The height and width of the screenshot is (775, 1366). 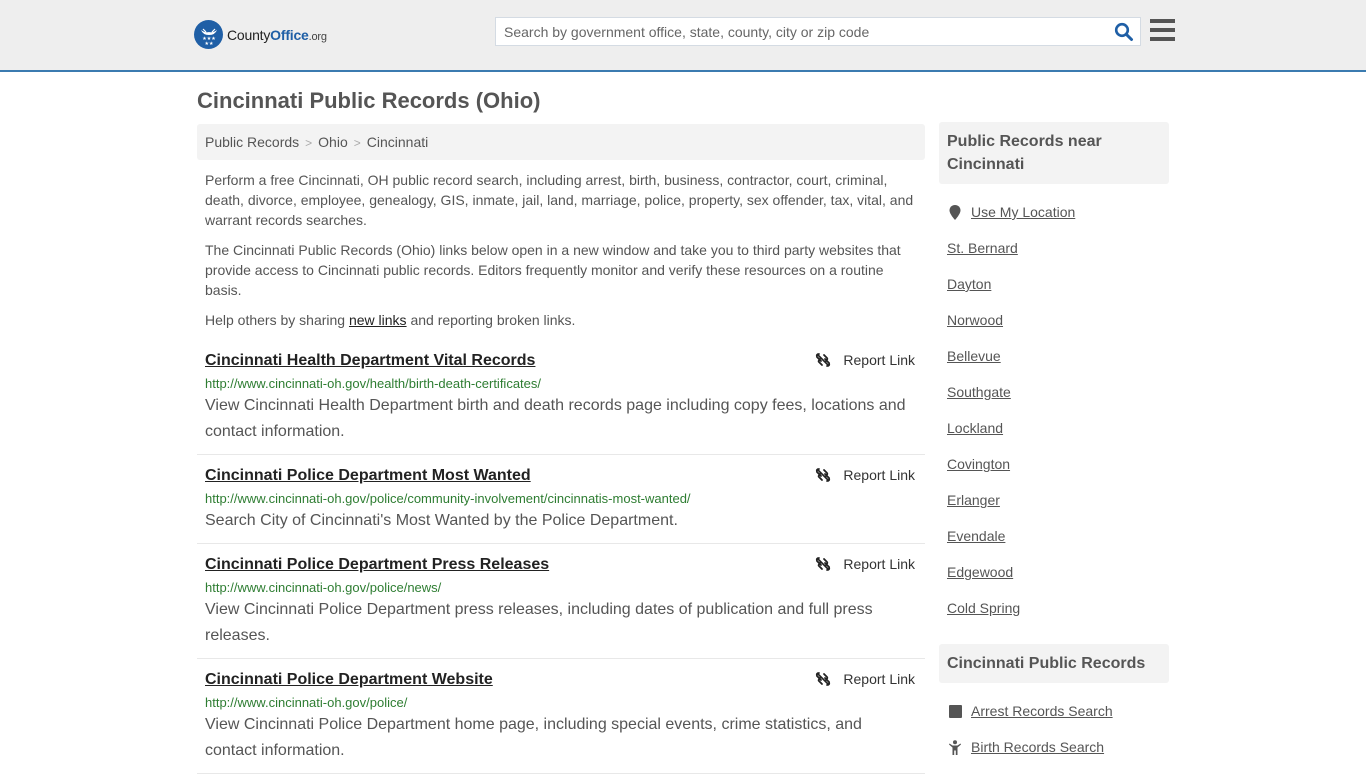 I want to click on record-category-item: Birth Records Search, so click(x=1054, y=747).